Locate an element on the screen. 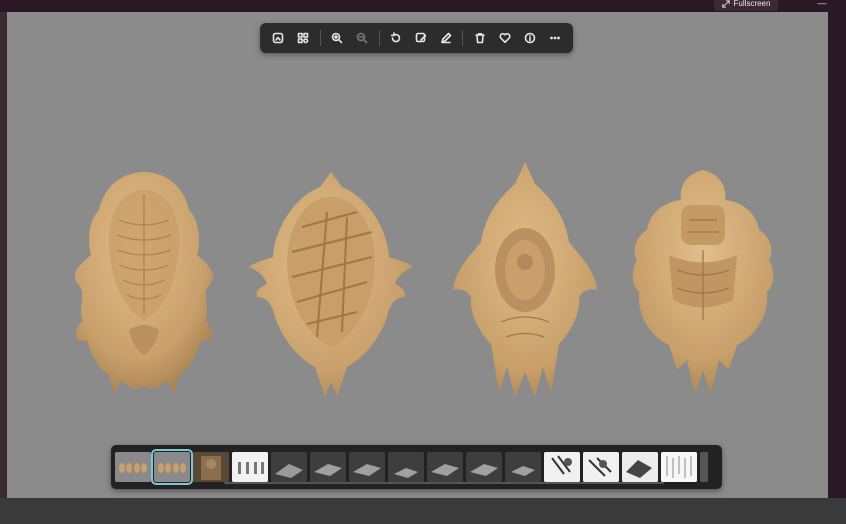  fullscreen-button: Fullscreen is located at coordinates (746, 5).